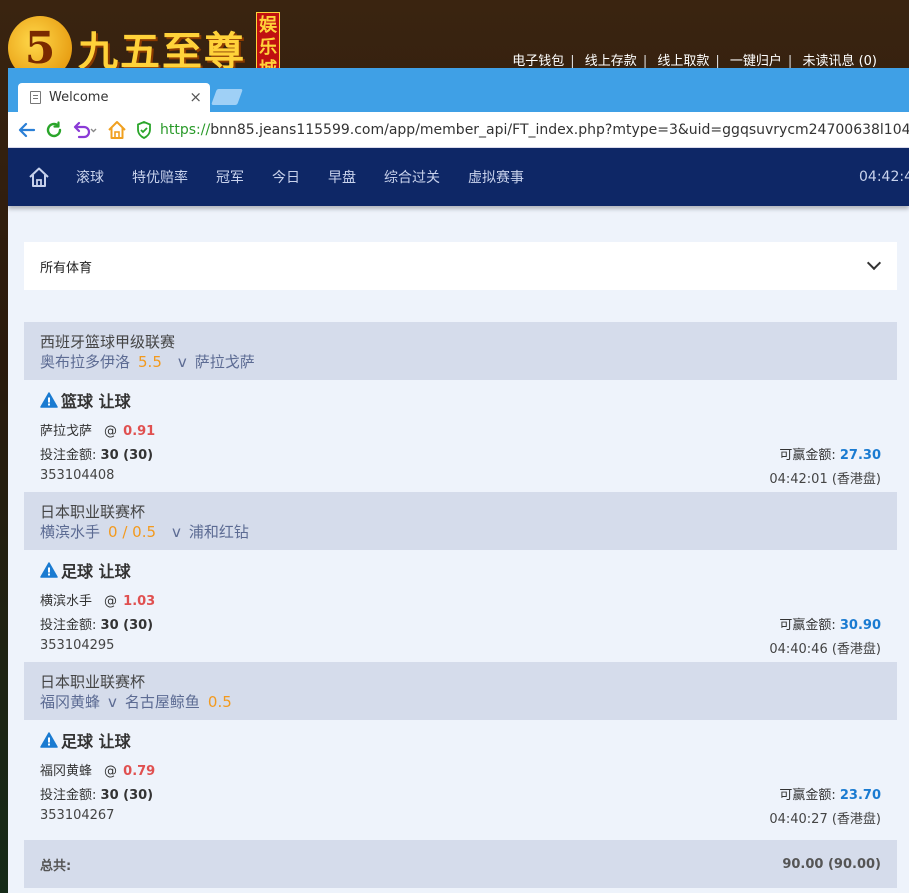 The height and width of the screenshot is (893, 909). What do you see at coordinates (162, 702) in the screenshot?
I see `away-team: 名古屋鲸鱼` at bounding box center [162, 702].